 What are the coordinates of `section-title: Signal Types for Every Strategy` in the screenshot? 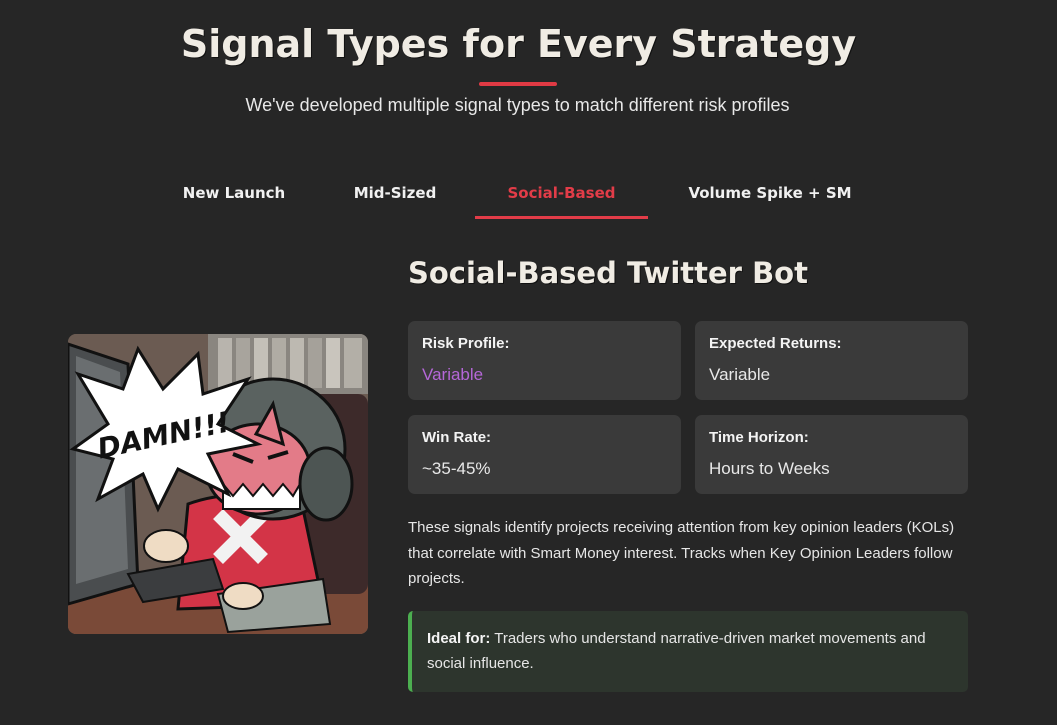 It's located at (518, 44).